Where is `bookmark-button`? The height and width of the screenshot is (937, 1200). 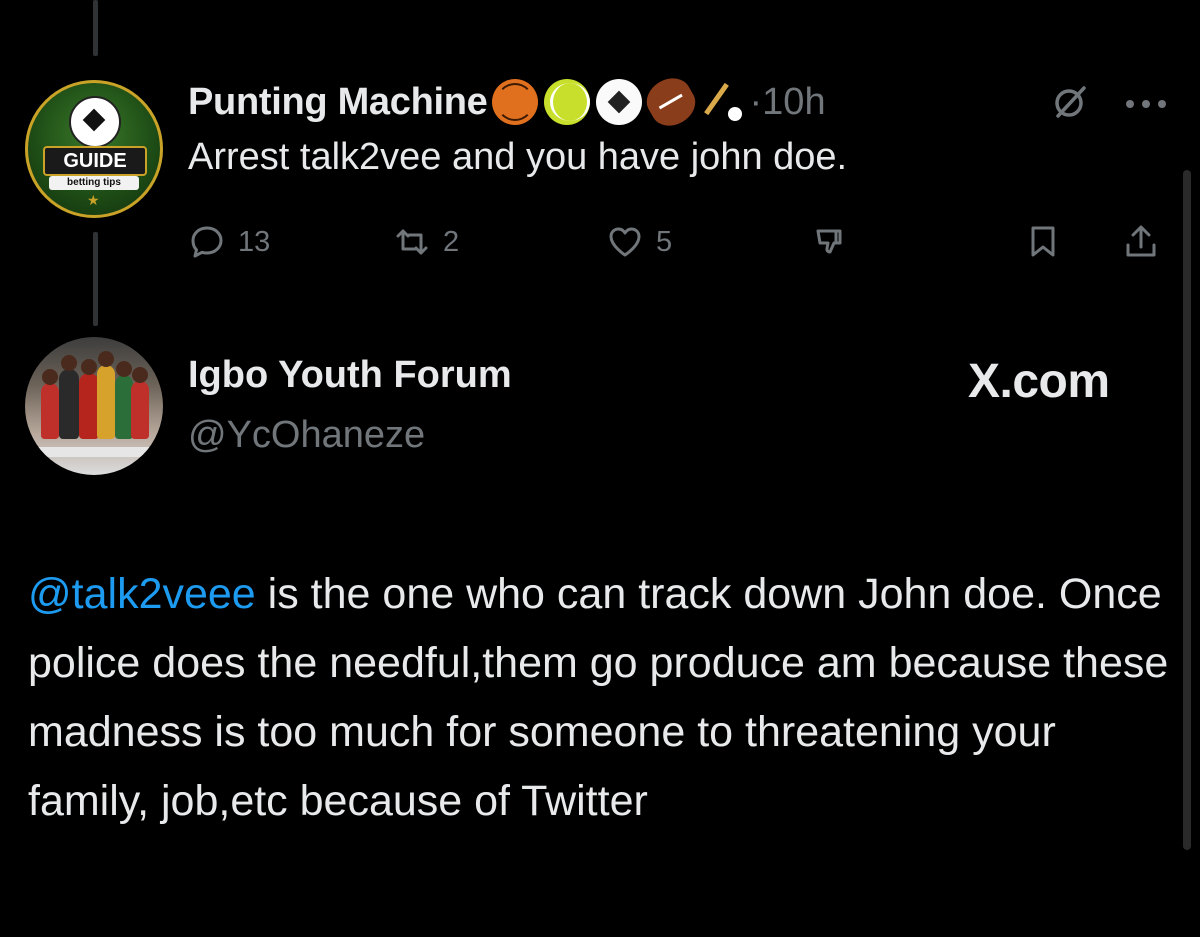 bookmark-button is located at coordinates (1049, 242).